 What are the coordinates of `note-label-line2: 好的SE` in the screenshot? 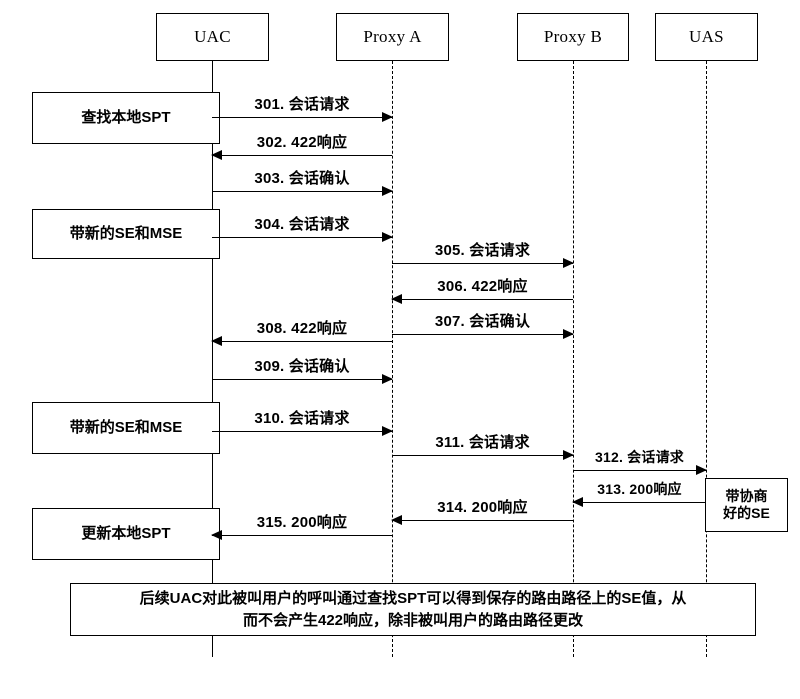 It's located at (746, 513).